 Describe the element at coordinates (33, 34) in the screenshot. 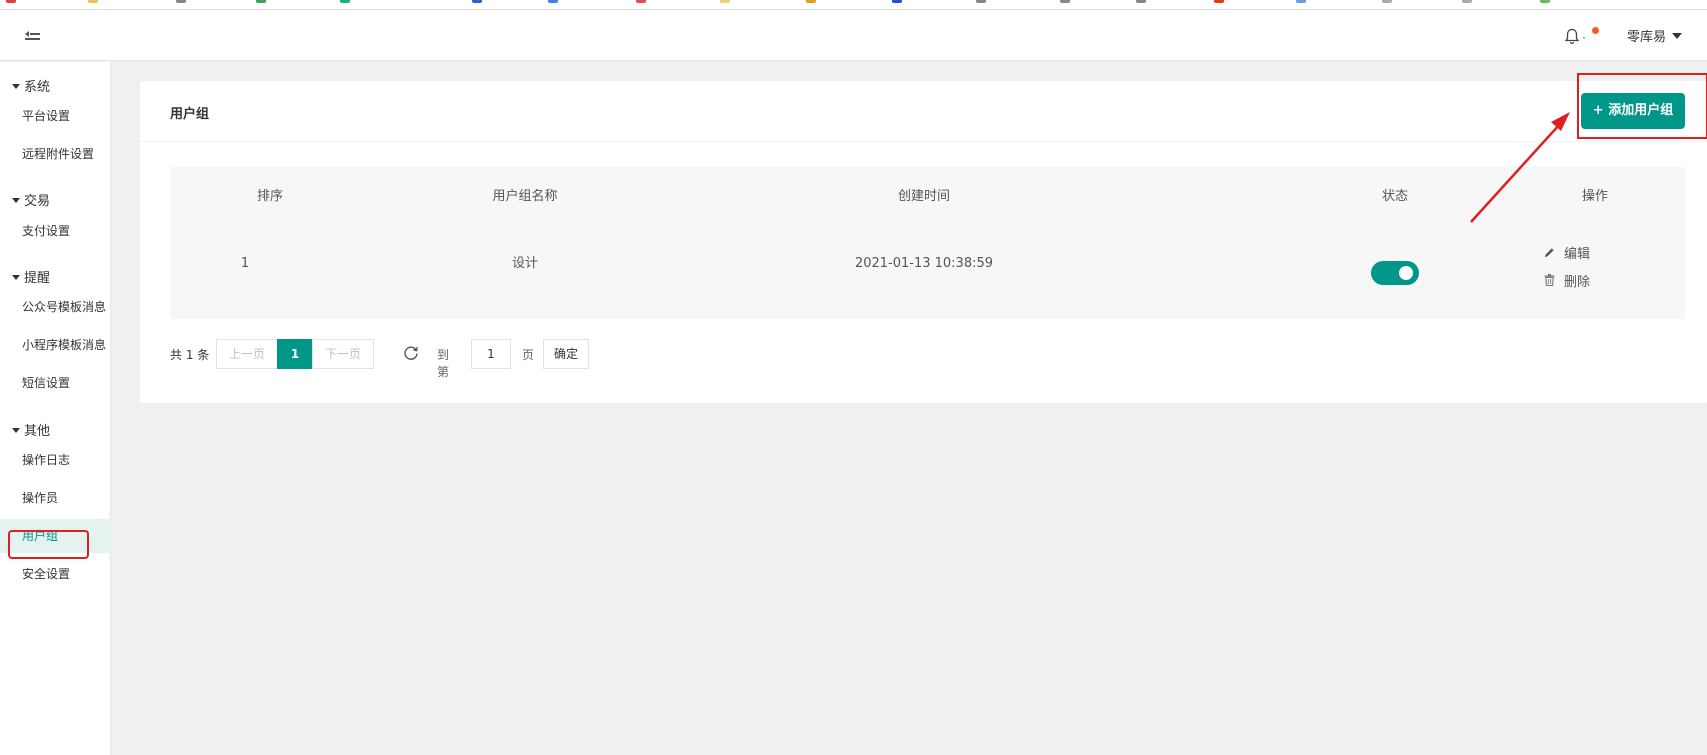

I see `menu-collapse-icon` at that location.